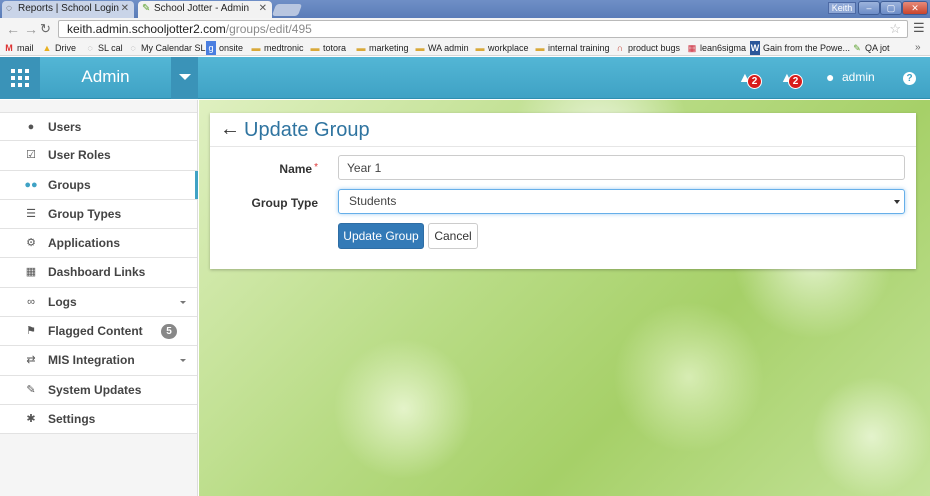 This screenshot has width=930, height=496. I want to click on browser-tab-admin: ✎ School Jotter - Admin ✕, so click(205, 9).